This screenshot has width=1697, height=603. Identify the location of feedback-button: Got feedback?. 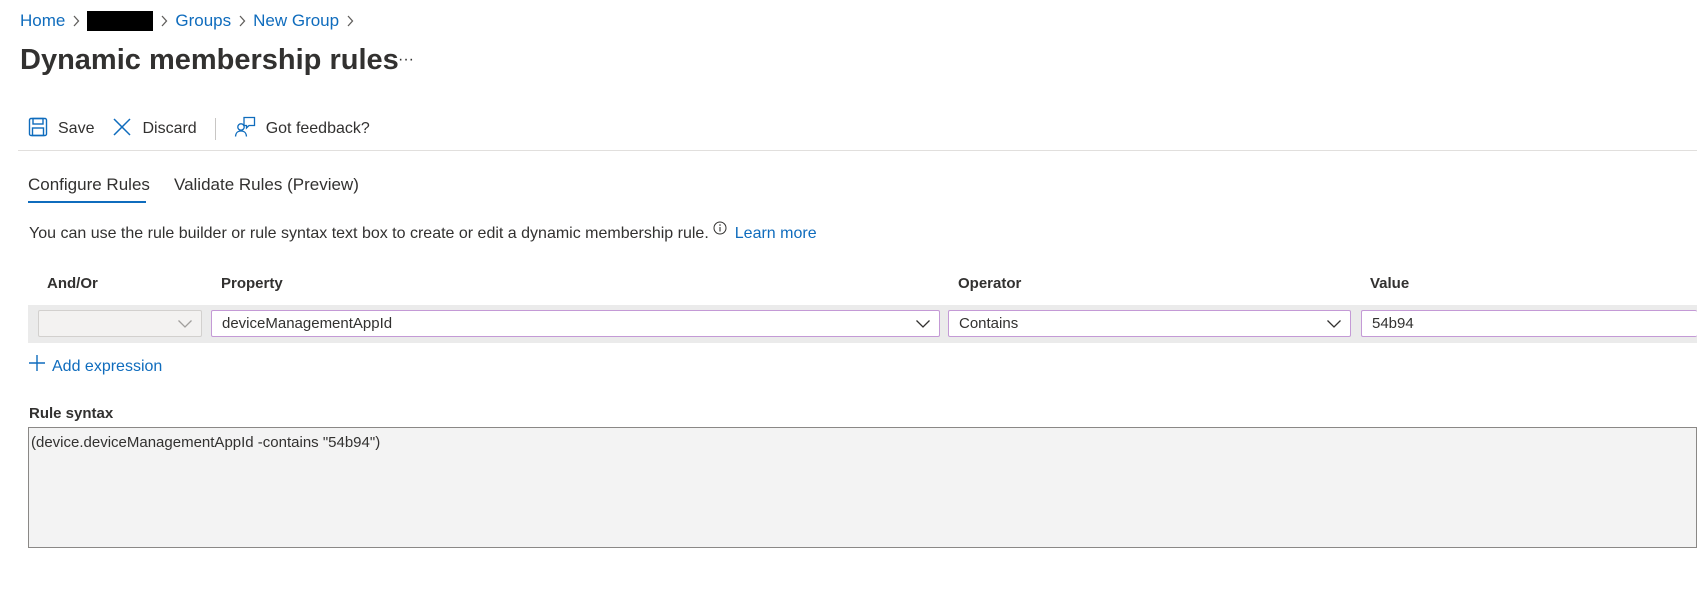
(302, 129).